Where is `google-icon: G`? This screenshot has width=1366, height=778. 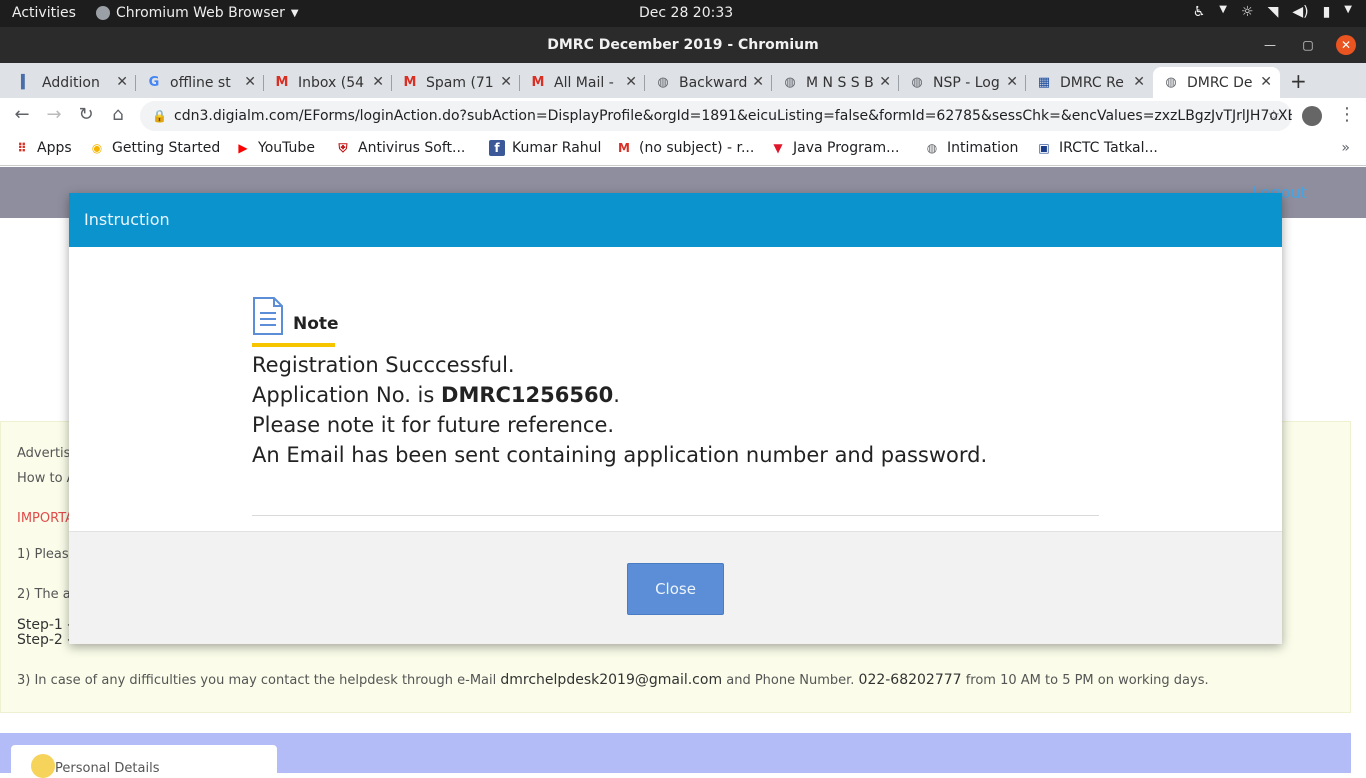 google-icon: G is located at coordinates (154, 82).